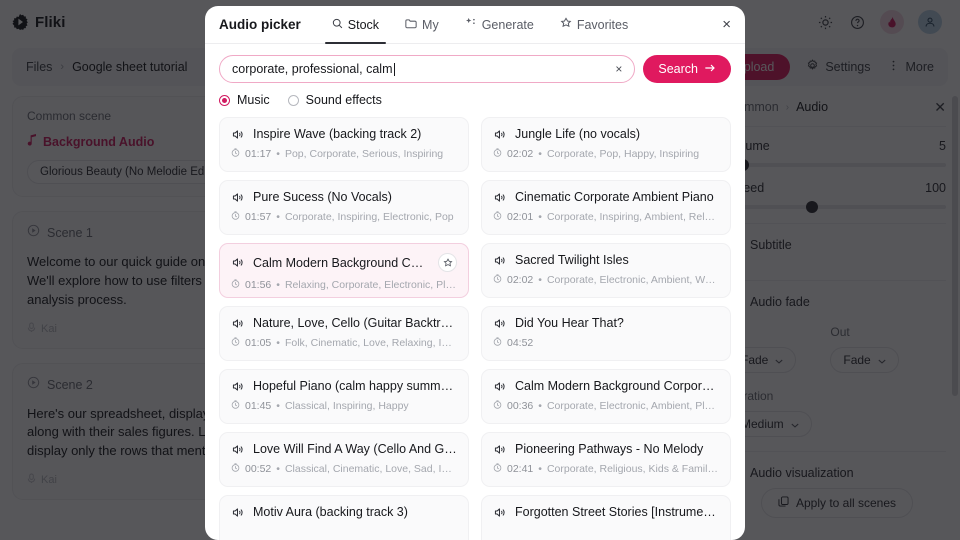  I want to click on tab-generate: Generate, so click(499, 24).